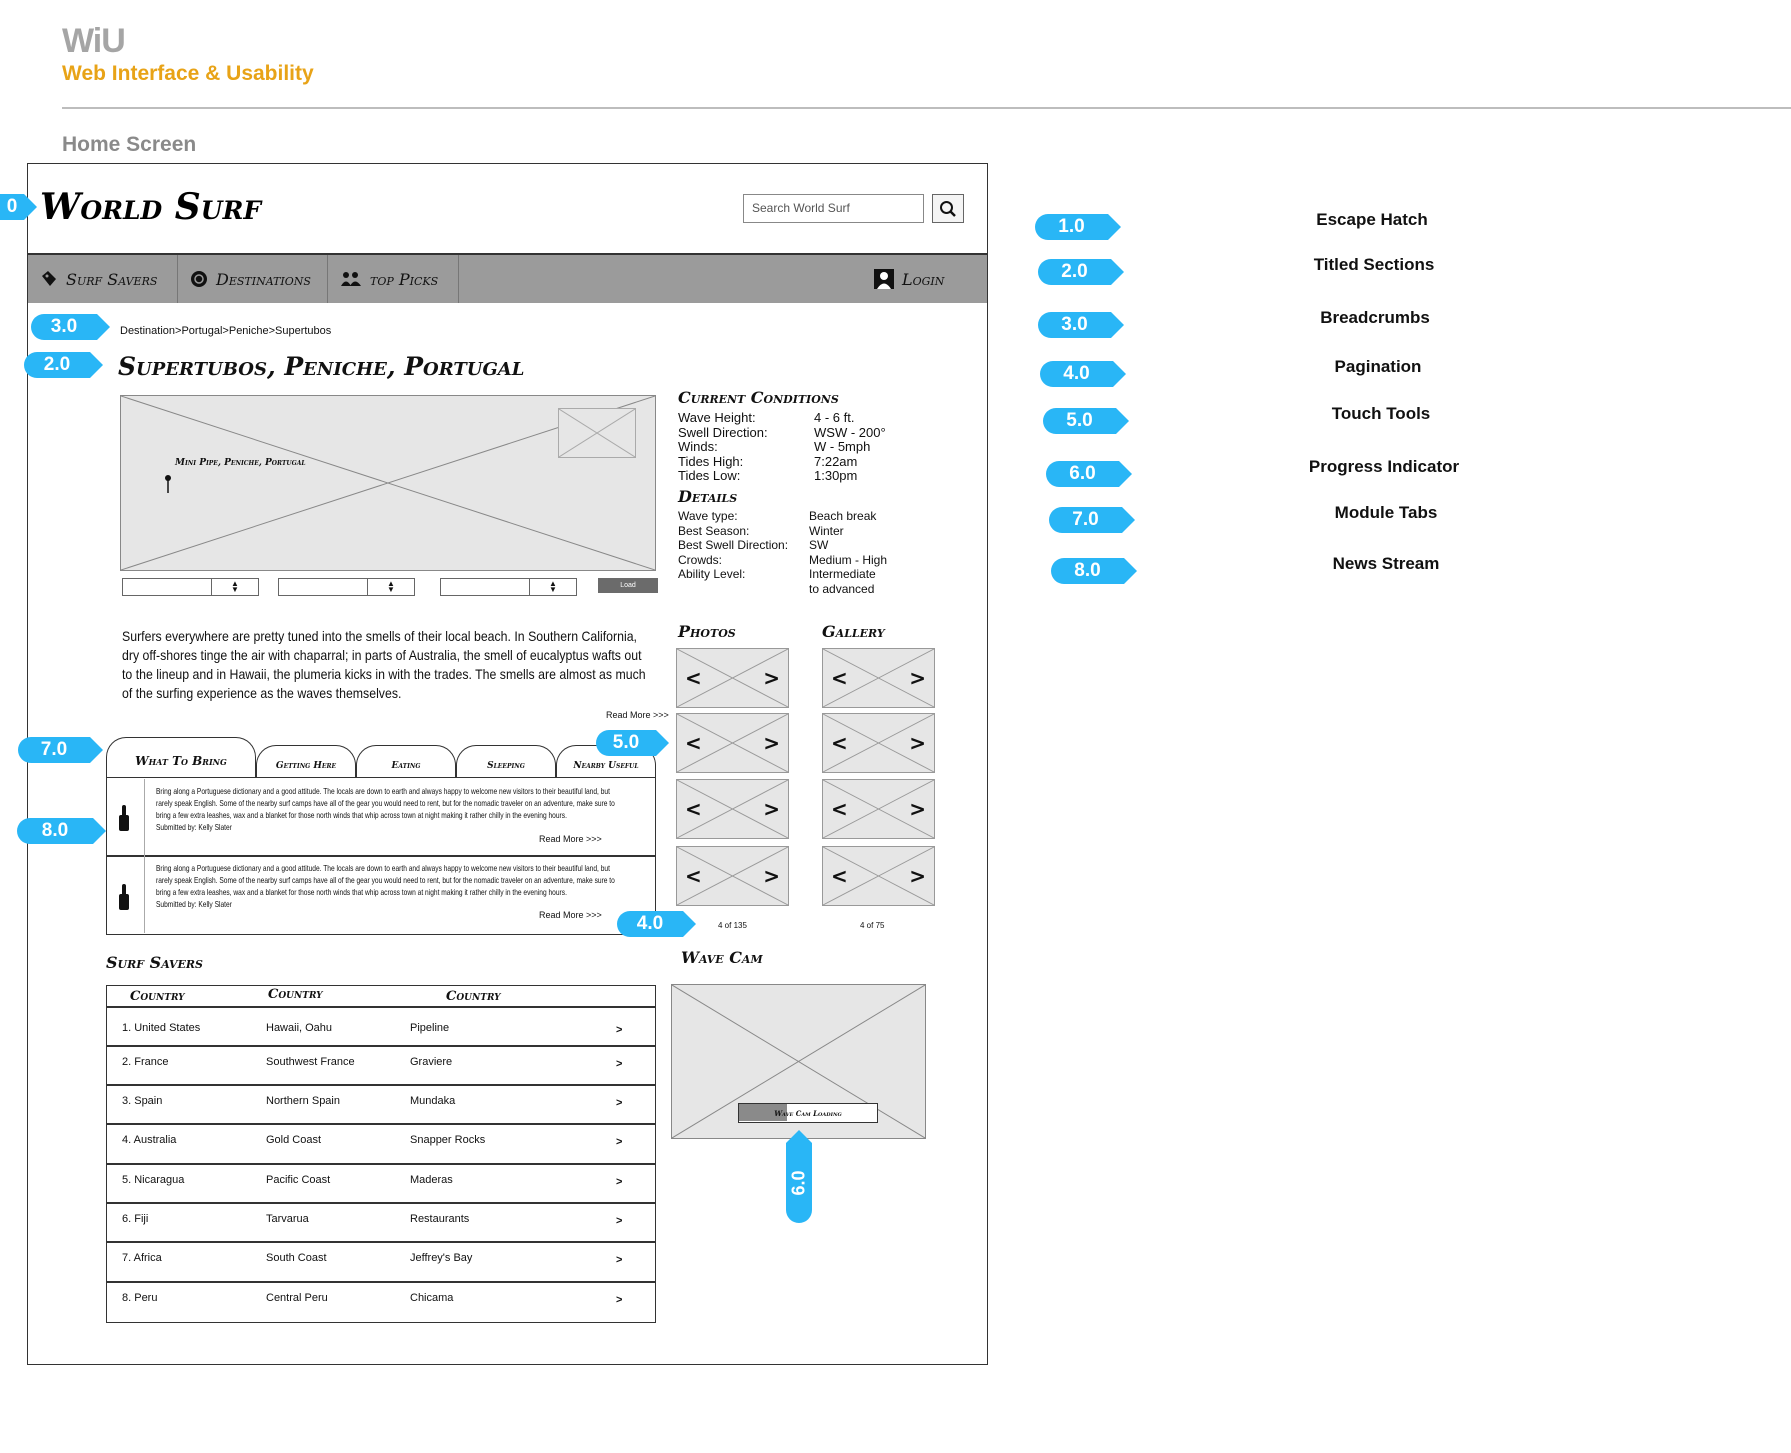 The height and width of the screenshot is (1453, 1791). What do you see at coordinates (1078, 227) in the screenshot?
I see `legend-tag: 1.0` at bounding box center [1078, 227].